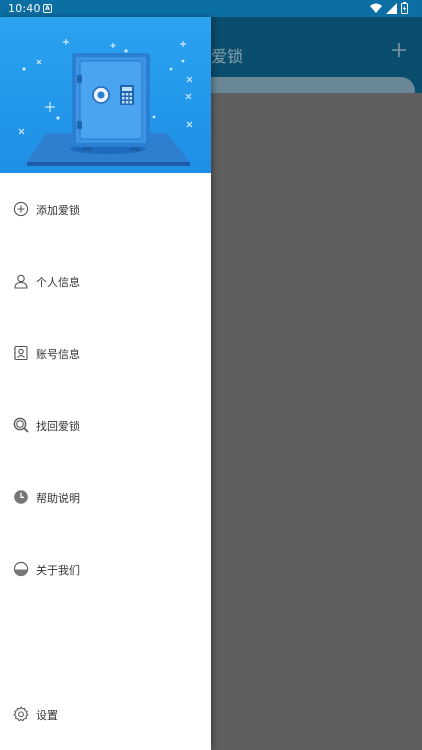  Describe the element at coordinates (21, 497) in the screenshot. I see `clock-icon` at that location.